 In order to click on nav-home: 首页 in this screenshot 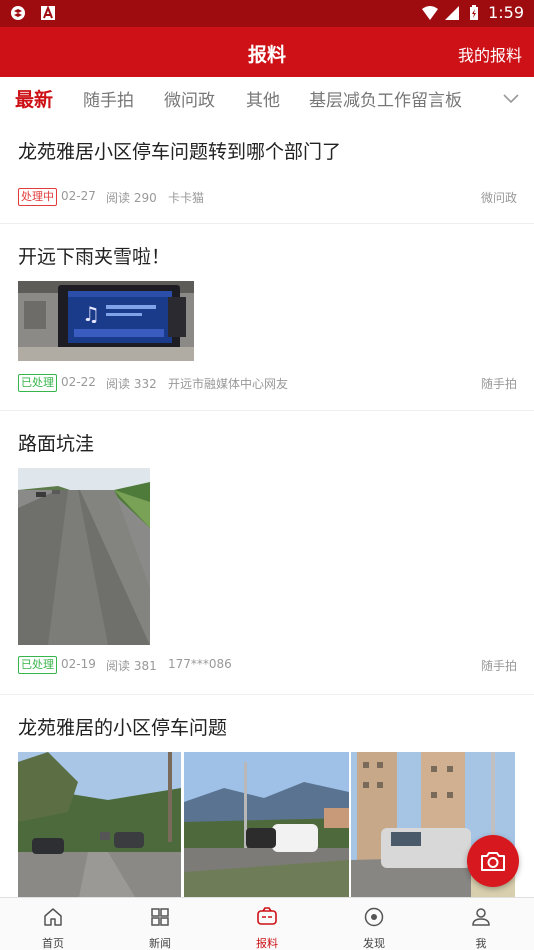, I will do `click(53, 924)`.